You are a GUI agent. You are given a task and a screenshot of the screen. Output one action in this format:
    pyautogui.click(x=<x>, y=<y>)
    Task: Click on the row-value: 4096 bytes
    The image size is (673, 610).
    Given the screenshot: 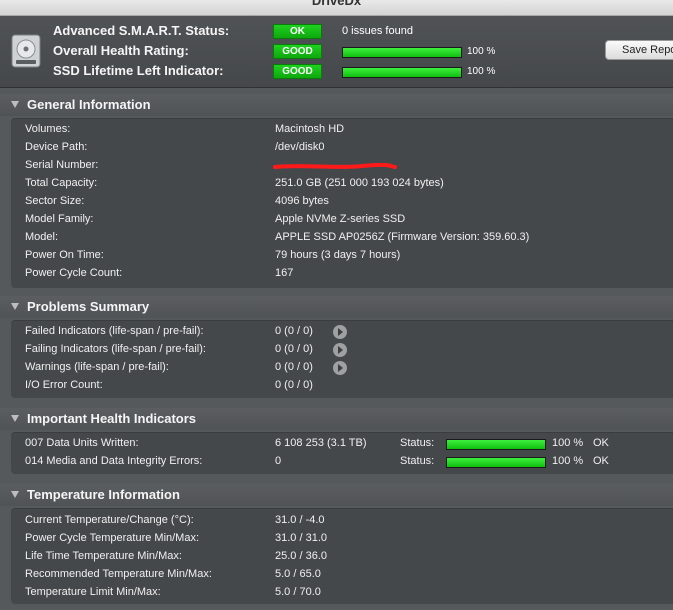 What is the action you would take?
    pyautogui.click(x=302, y=201)
    